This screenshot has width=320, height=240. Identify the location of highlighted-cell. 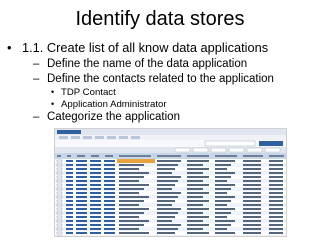
(136, 161).